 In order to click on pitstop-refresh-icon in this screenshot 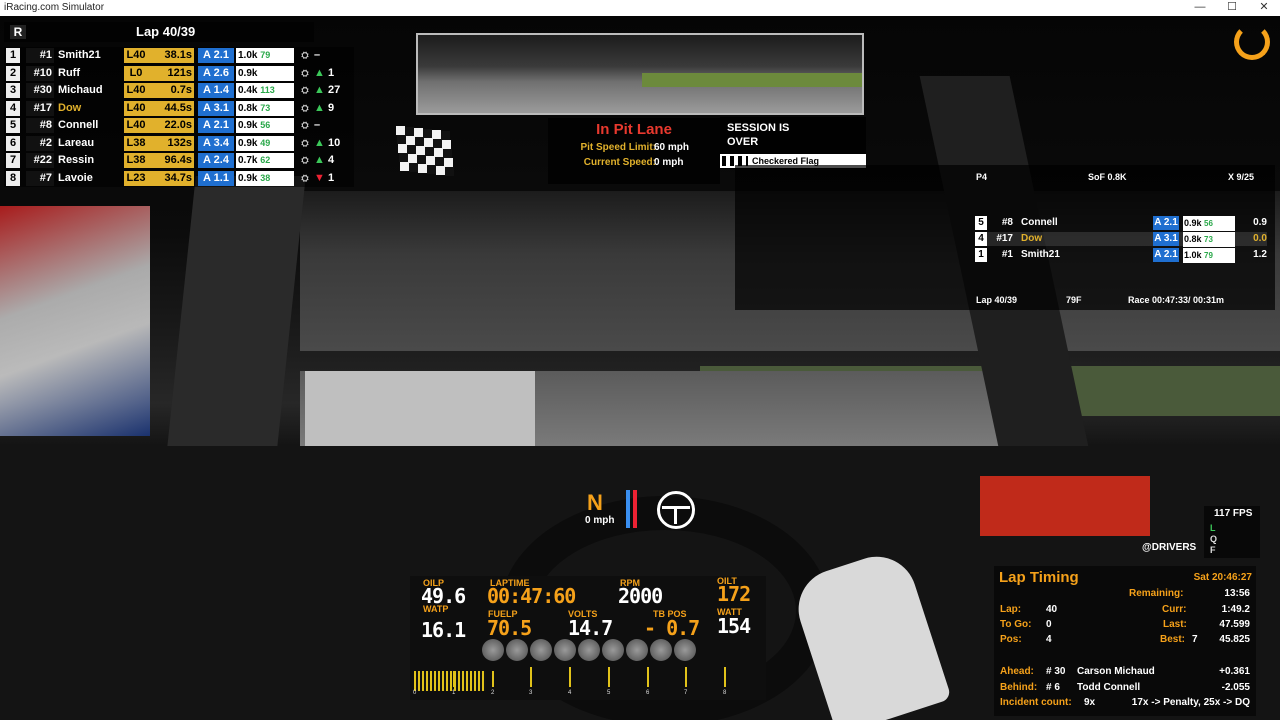, I will do `click(1252, 42)`.